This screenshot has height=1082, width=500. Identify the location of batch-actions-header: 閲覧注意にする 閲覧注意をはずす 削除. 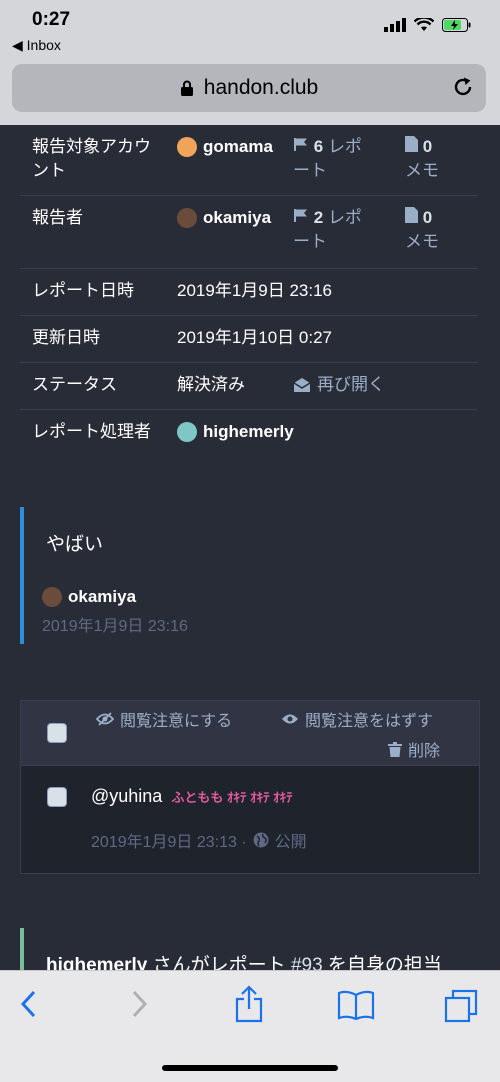
(250, 733).